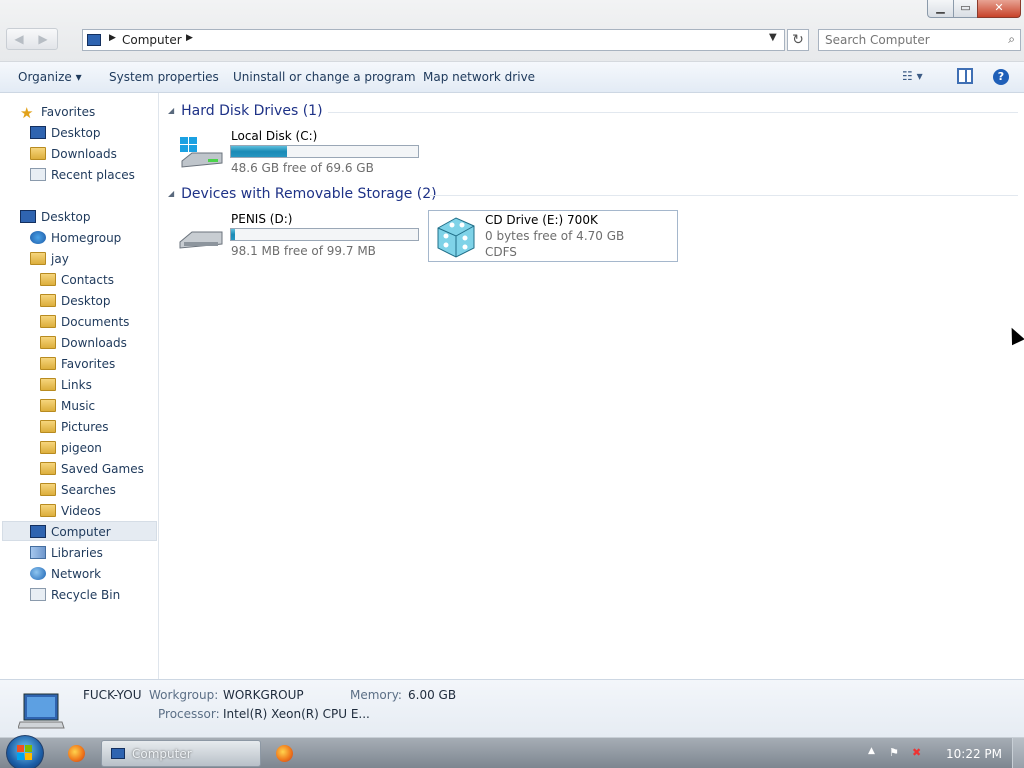 The width and height of the screenshot is (1024, 768). Describe the element at coordinates (1001, 77) in the screenshot. I see `help-icon: ?` at that location.